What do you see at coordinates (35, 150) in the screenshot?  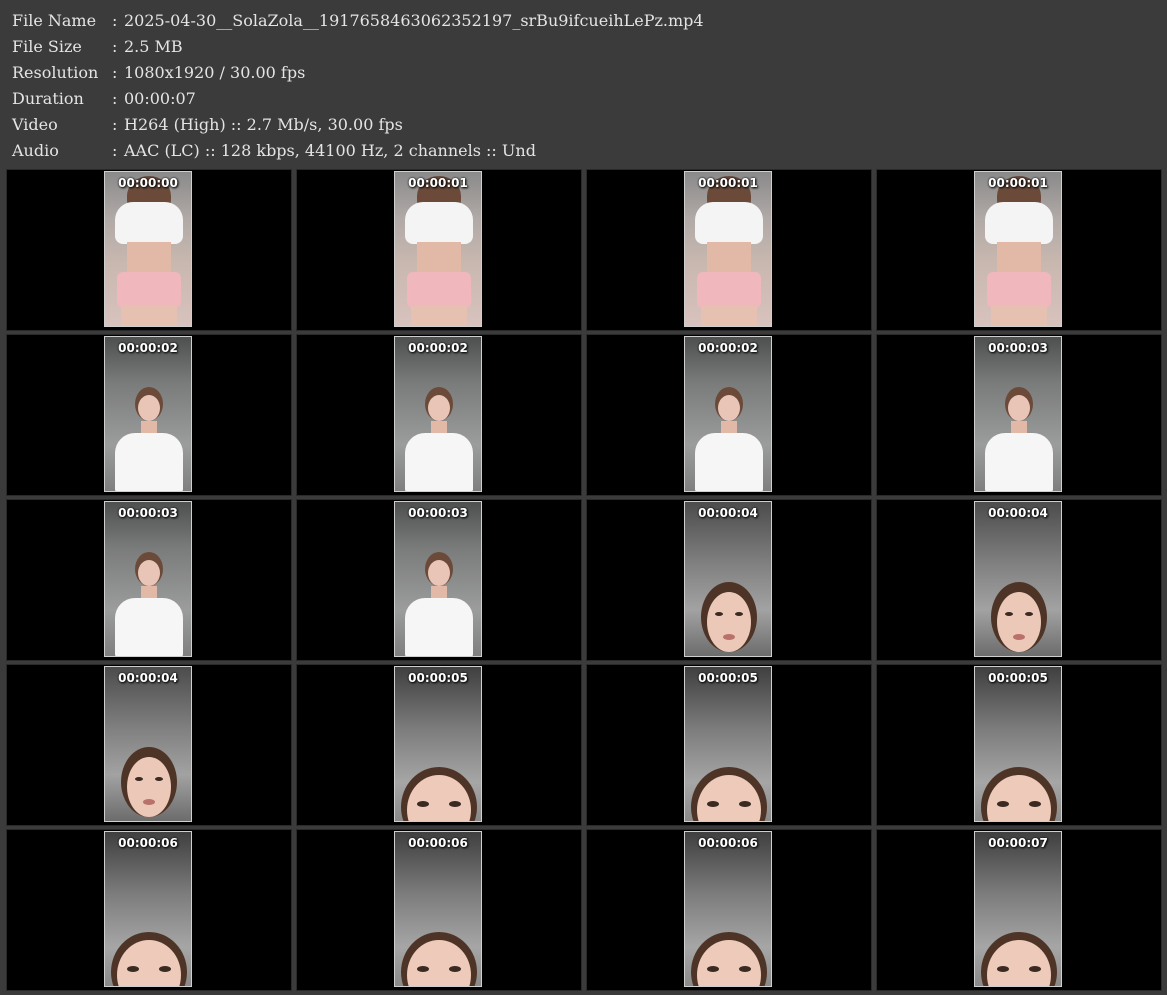 I see `info-label: Audio` at bounding box center [35, 150].